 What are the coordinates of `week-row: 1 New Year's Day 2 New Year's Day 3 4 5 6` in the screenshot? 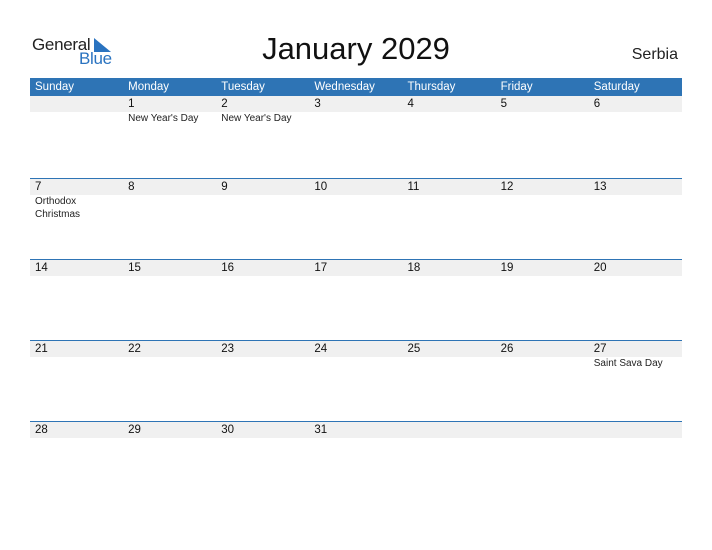 It's located at (356, 137).